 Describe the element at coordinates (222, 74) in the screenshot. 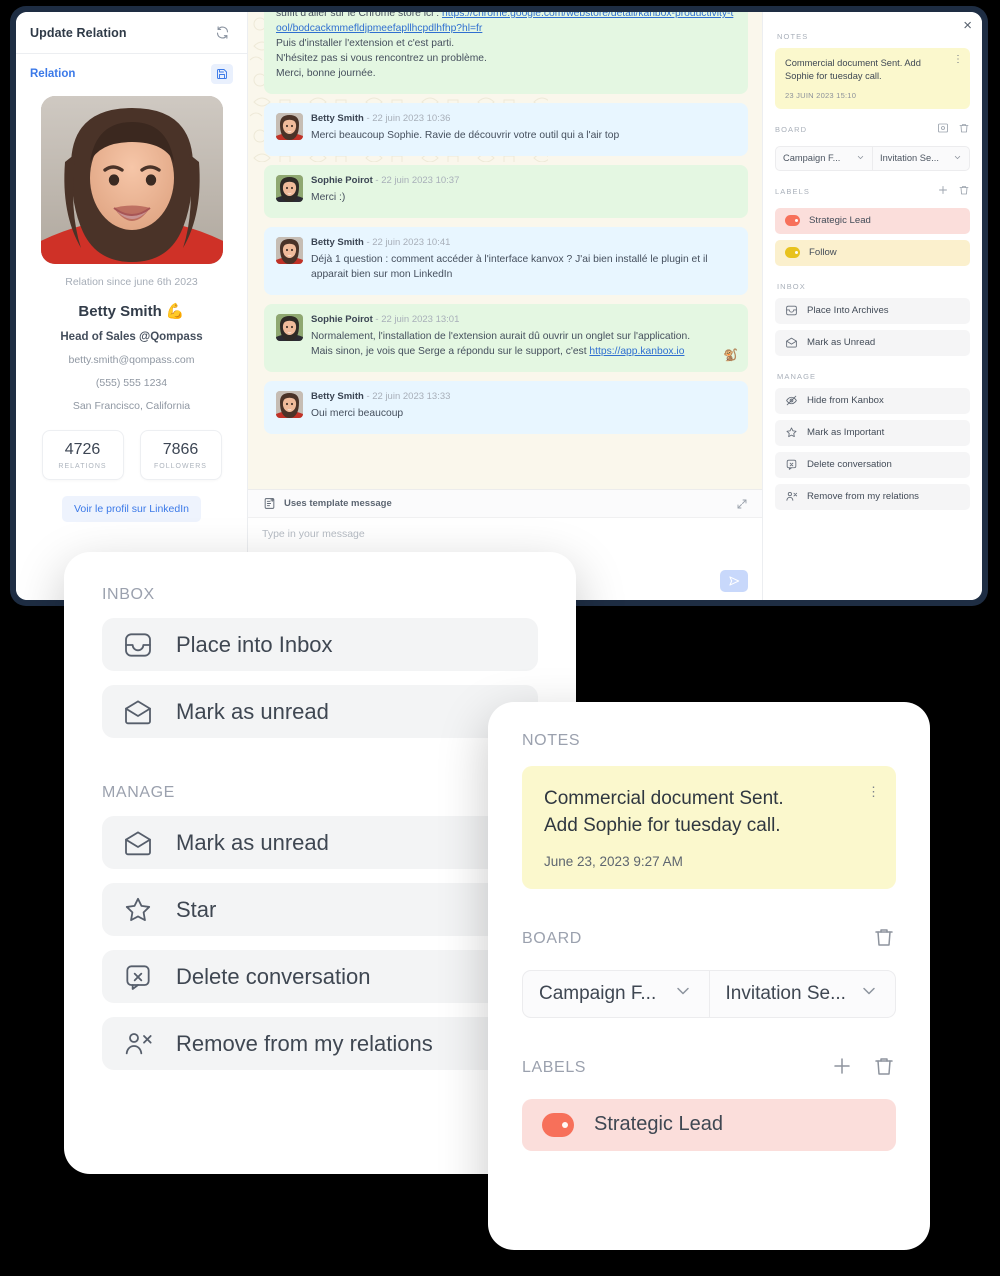

I see `save-icon` at that location.